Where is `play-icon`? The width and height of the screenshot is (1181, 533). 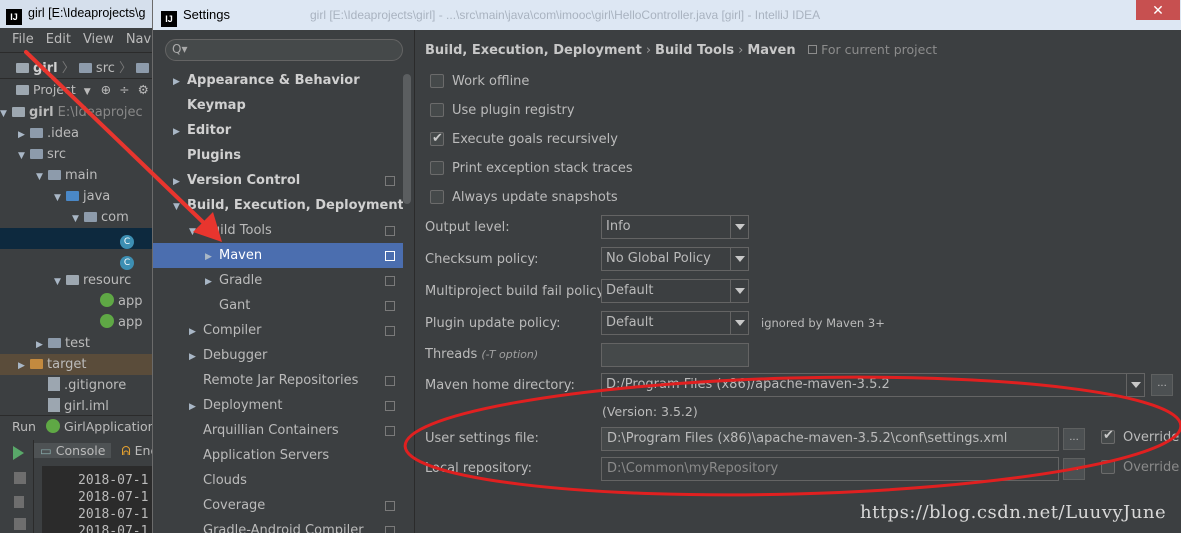
play-icon is located at coordinates (18, 453).